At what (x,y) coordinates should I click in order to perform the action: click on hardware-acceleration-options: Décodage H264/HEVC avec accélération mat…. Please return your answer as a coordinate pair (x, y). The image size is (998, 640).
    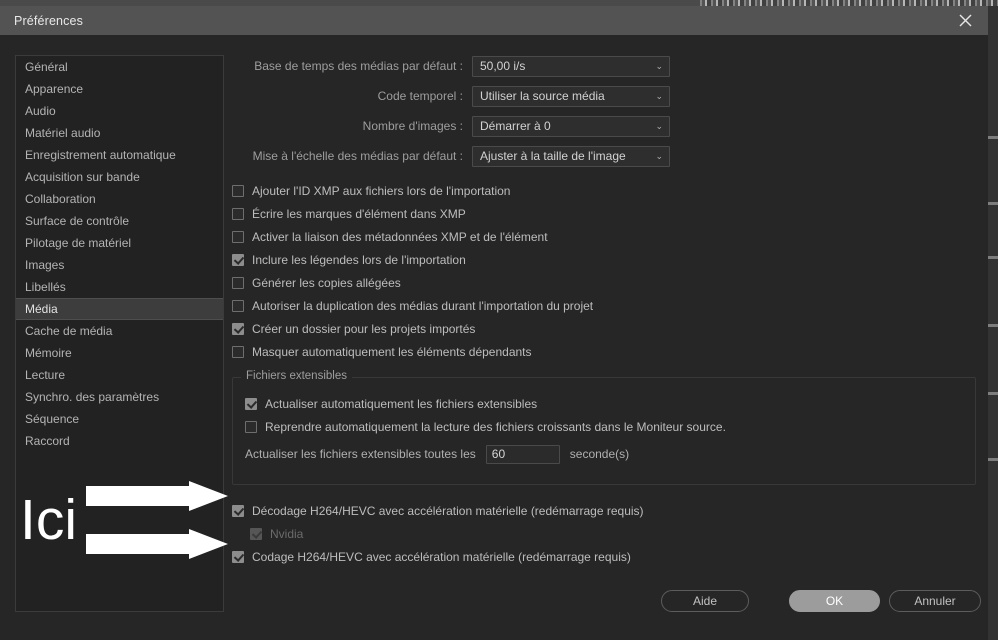
    Looking at the image, I should click on (604, 533).